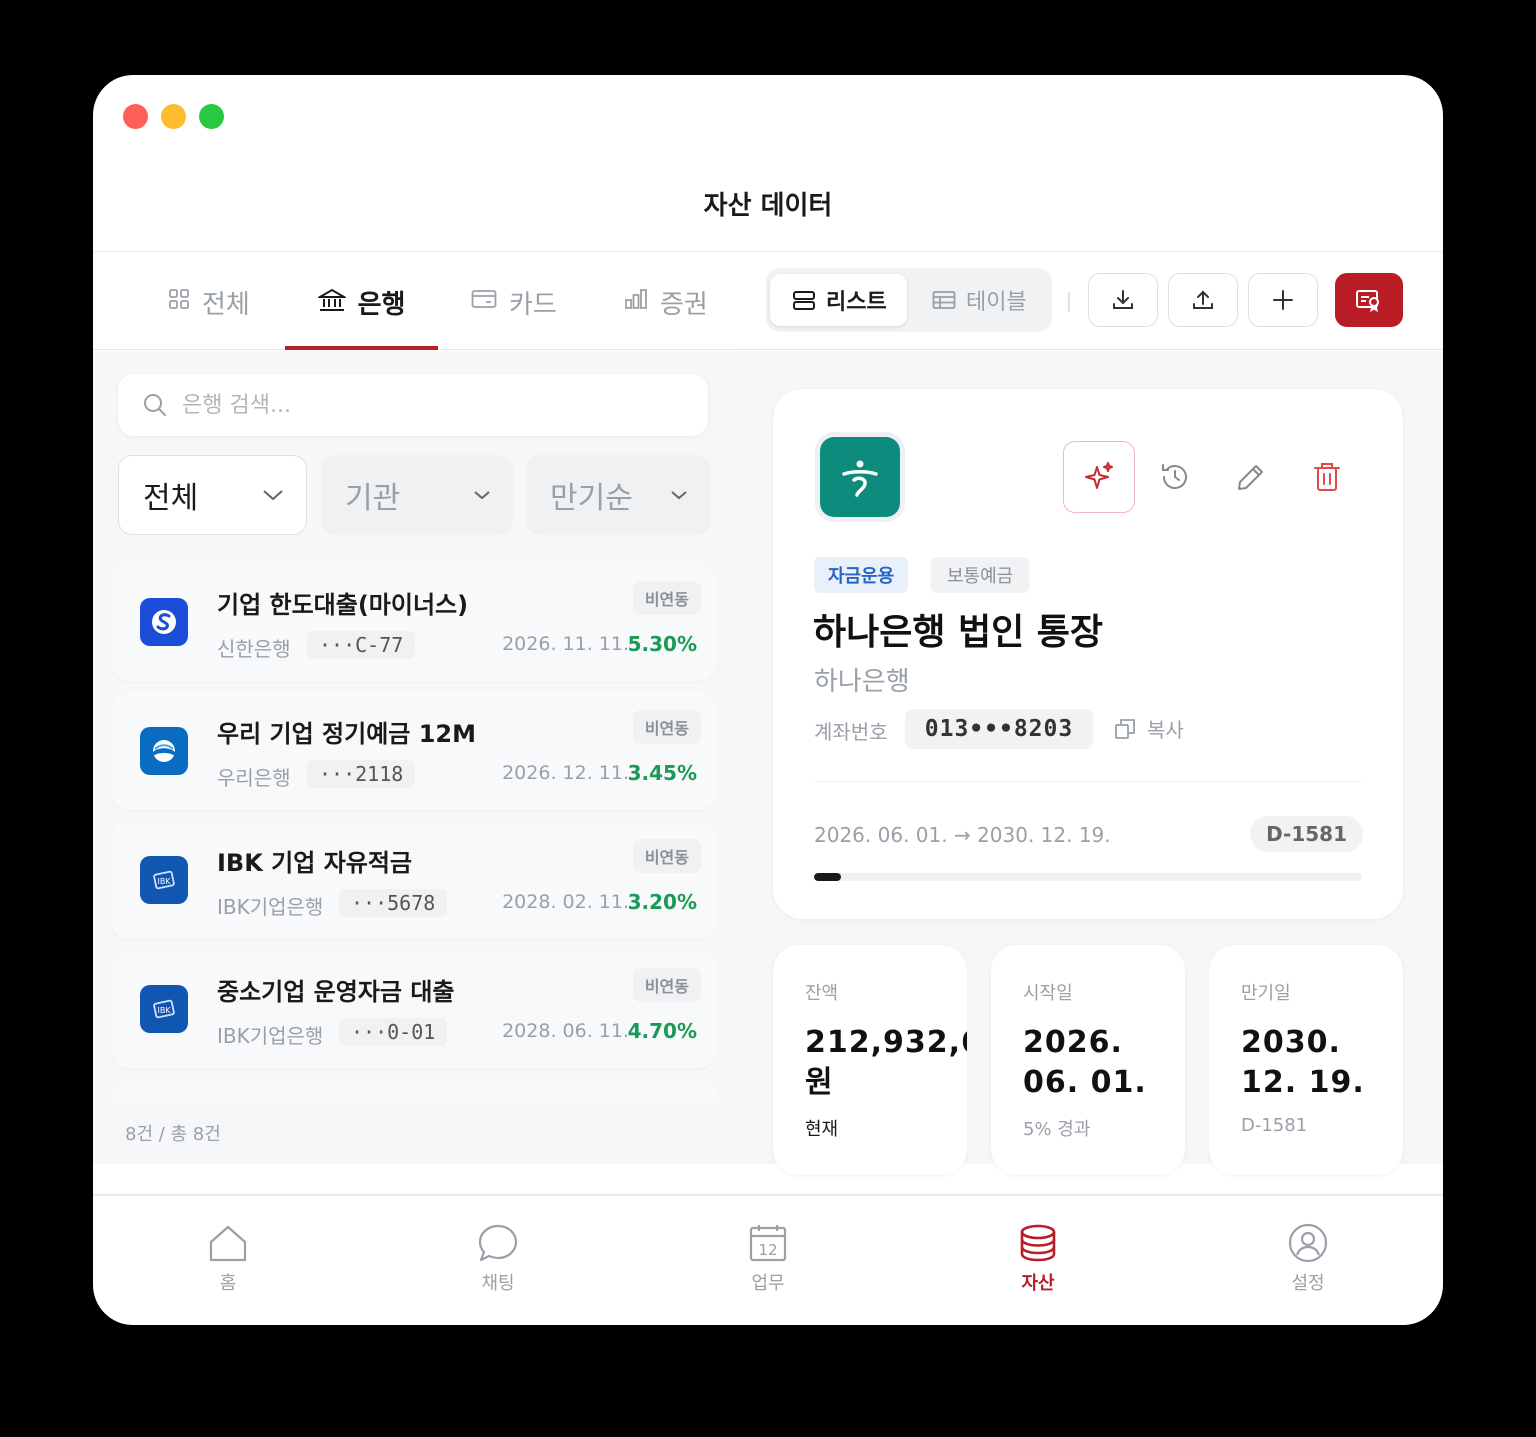 This screenshot has width=1536, height=1437. Describe the element at coordinates (684, 305) in the screenshot. I see `tab-securities-label: 증권` at that location.